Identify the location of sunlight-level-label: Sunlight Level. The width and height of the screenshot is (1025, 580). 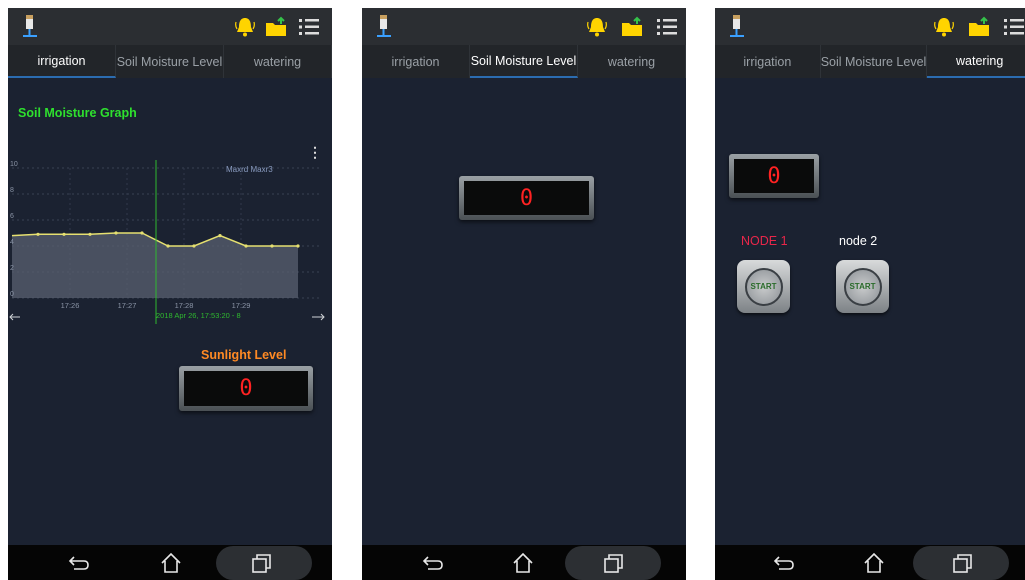
(244, 355).